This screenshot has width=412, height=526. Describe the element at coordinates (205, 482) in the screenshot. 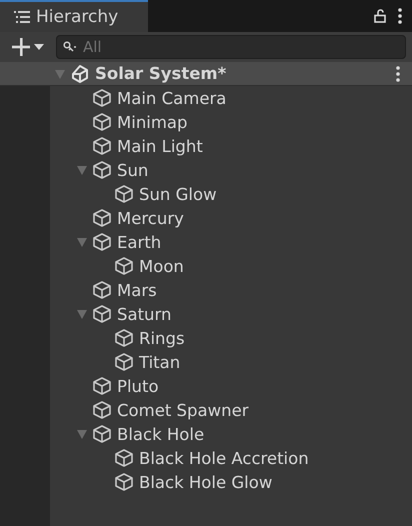

I see `object-name: Black Hole Glow` at that location.